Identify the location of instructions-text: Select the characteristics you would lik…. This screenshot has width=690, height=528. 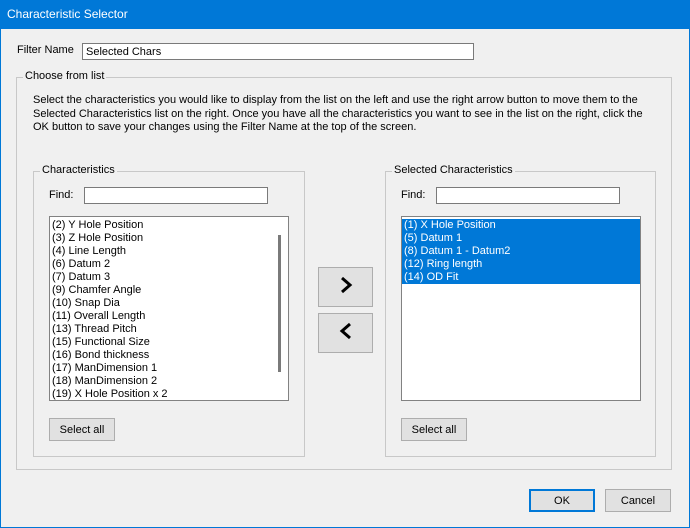
(338, 113).